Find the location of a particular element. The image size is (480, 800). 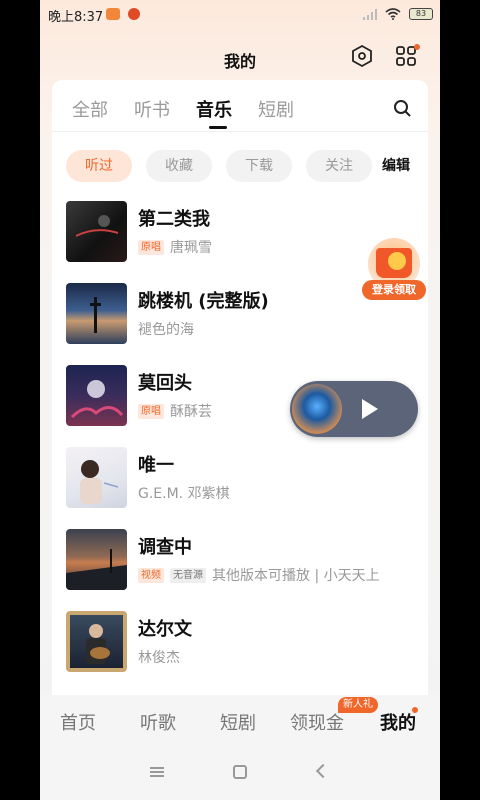

wifi-icon is located at coordinates (393, 14).